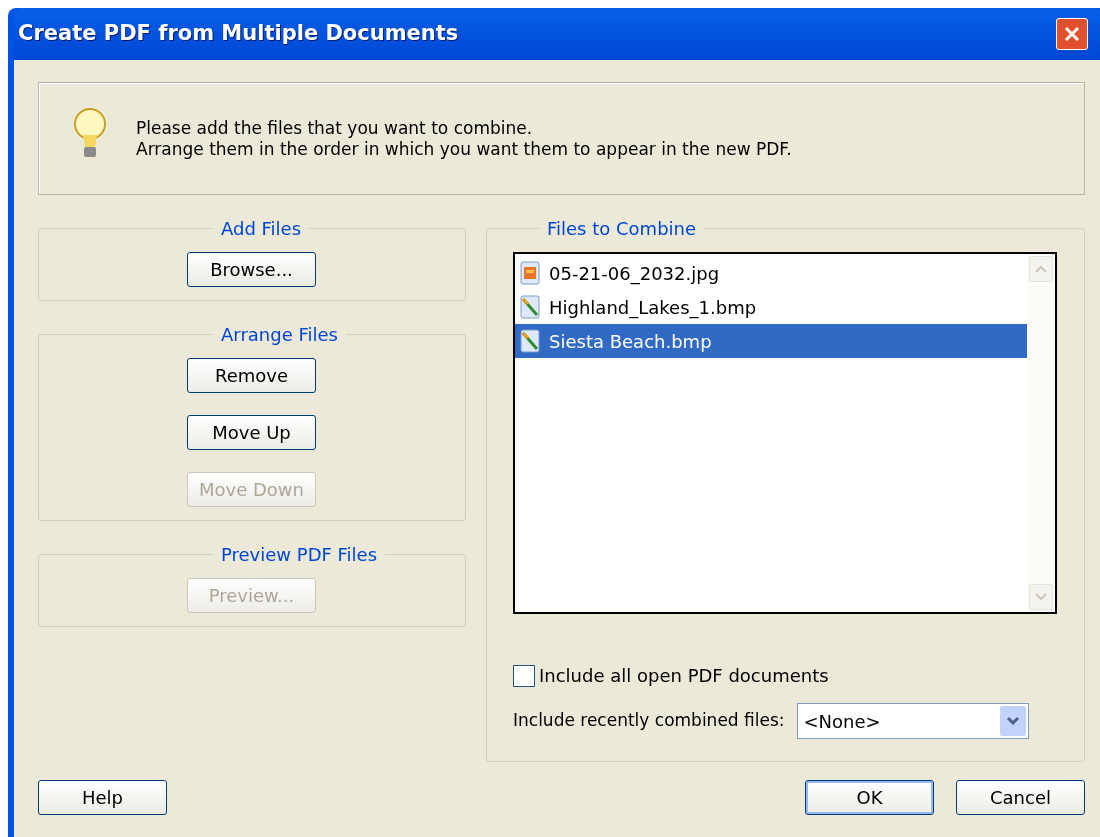  I want to click on group-title: Preview PDF Files, so click(299, 555).